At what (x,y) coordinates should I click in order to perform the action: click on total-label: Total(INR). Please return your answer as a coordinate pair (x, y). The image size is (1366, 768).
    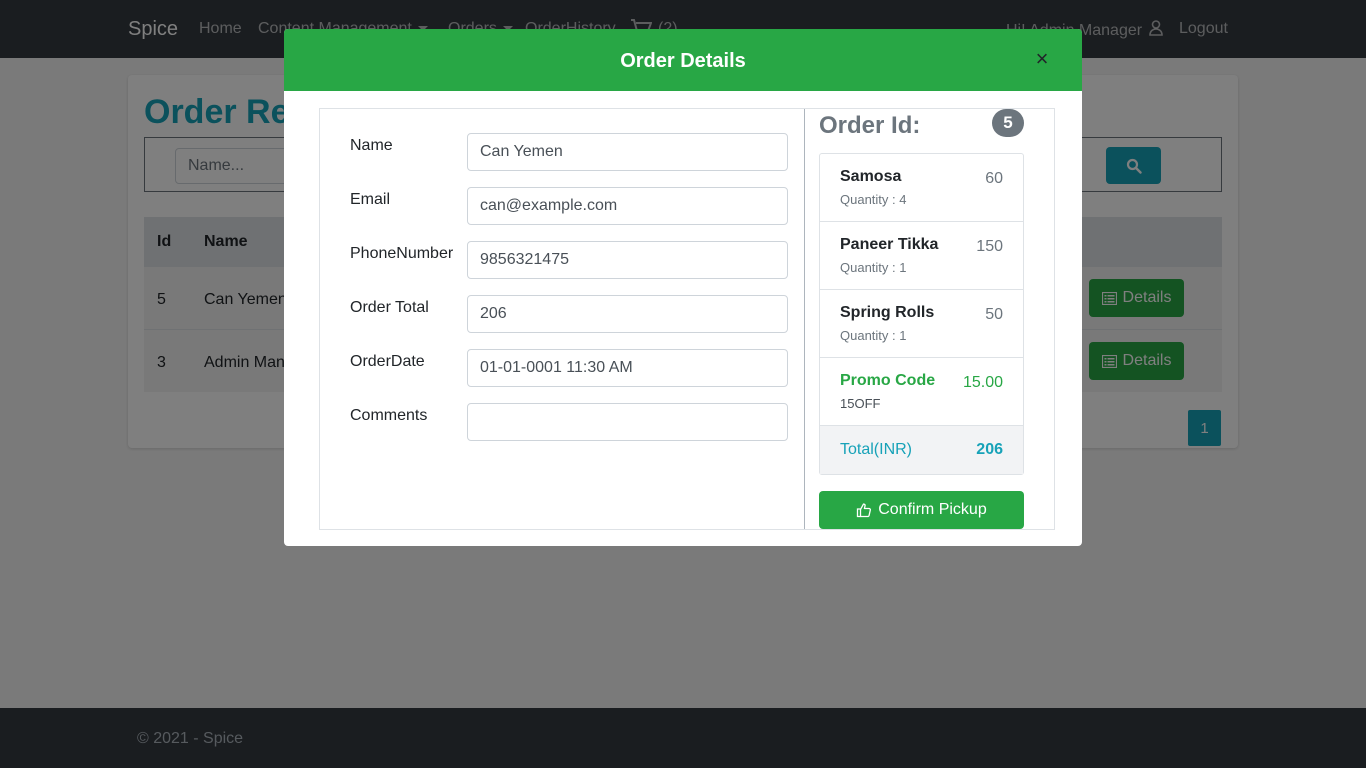
    Looking at the image, I should click on (876, 449).